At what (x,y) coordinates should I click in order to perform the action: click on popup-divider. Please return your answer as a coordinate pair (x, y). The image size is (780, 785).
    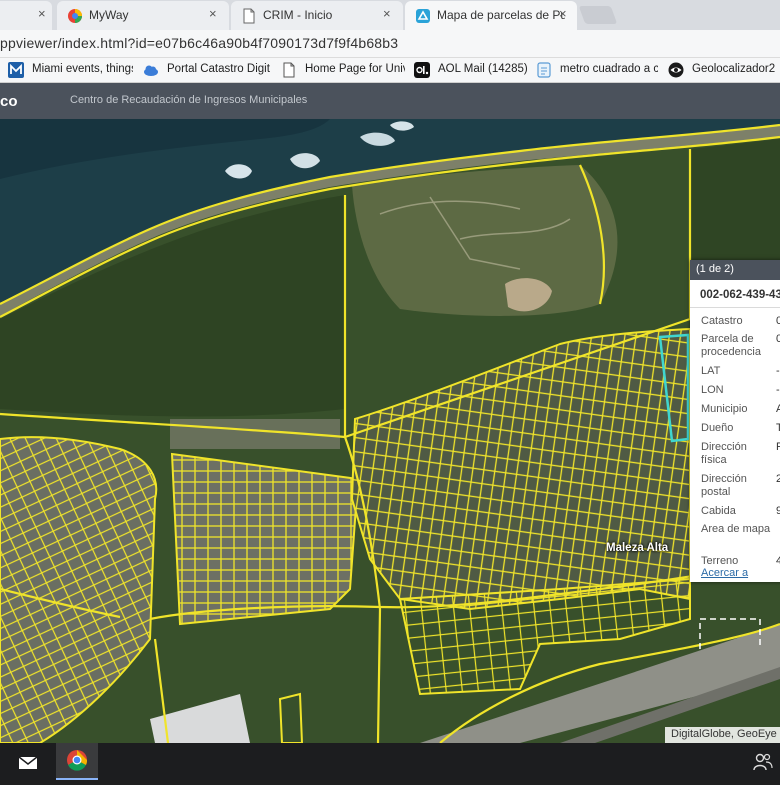
    Looking at the image, I should click on (735, 307).